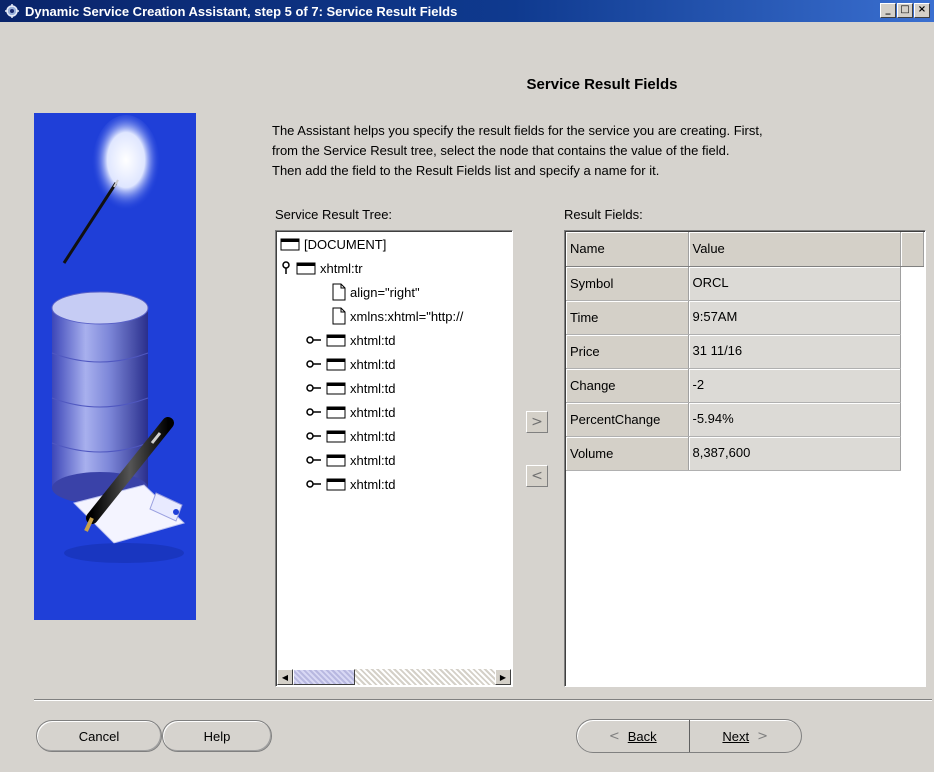 The height and width of the screenshot is (772, 934). What do you see at coordinates (794, 385) in the screenshot?
I see `field-value: -2` at bounding box center [794, 385].